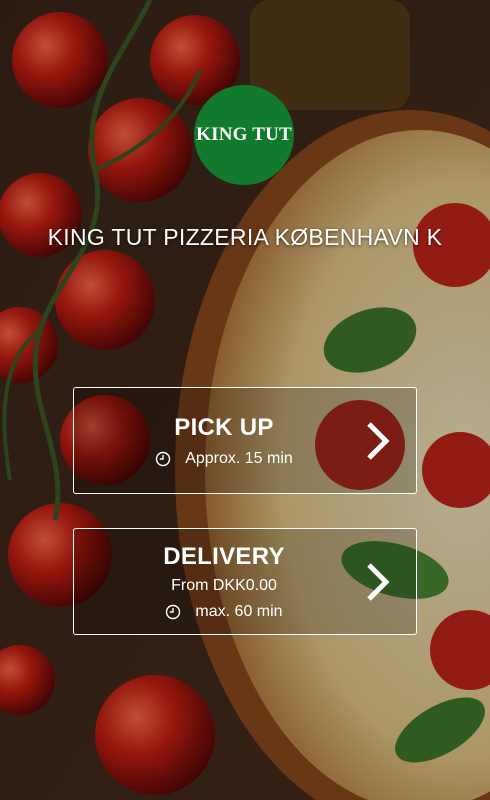  What do you see at coordinates (224, 427) in the screenshot?
I see `pickup-title: PICK UP` at bounding box center [224, 427].